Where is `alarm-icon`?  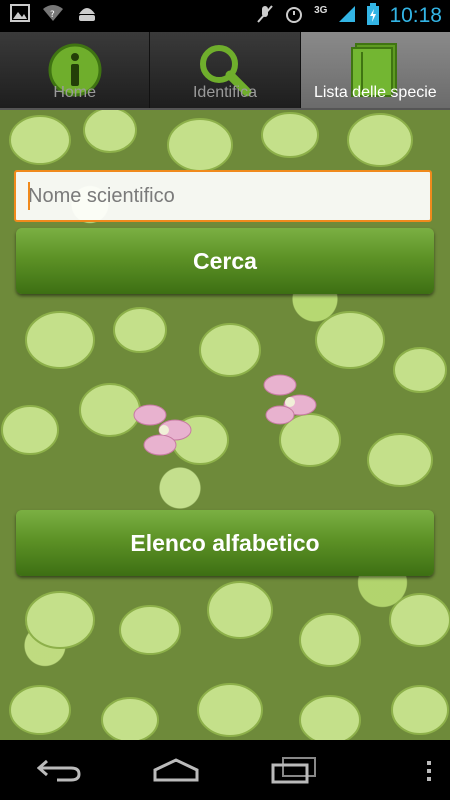 alarm-icon is located at coordinates (294, 16).